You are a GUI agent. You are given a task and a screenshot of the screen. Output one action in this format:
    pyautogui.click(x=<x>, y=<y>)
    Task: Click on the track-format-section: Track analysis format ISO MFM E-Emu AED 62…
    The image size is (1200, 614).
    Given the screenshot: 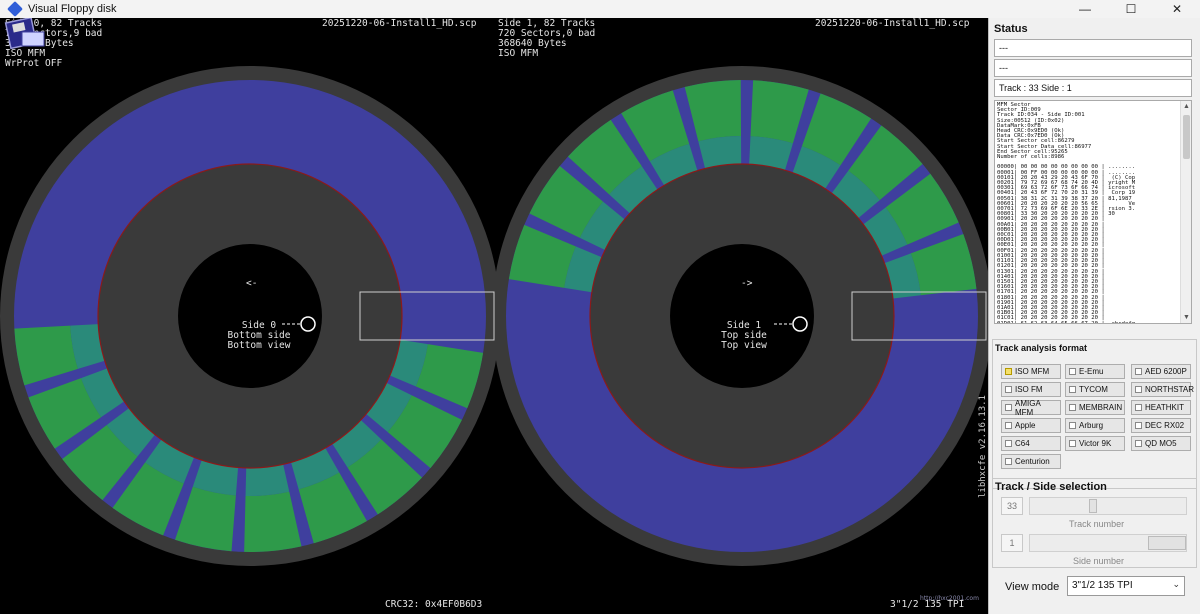 What is the action you would take?
    pyautogui.click(x=1094, y=414)
    